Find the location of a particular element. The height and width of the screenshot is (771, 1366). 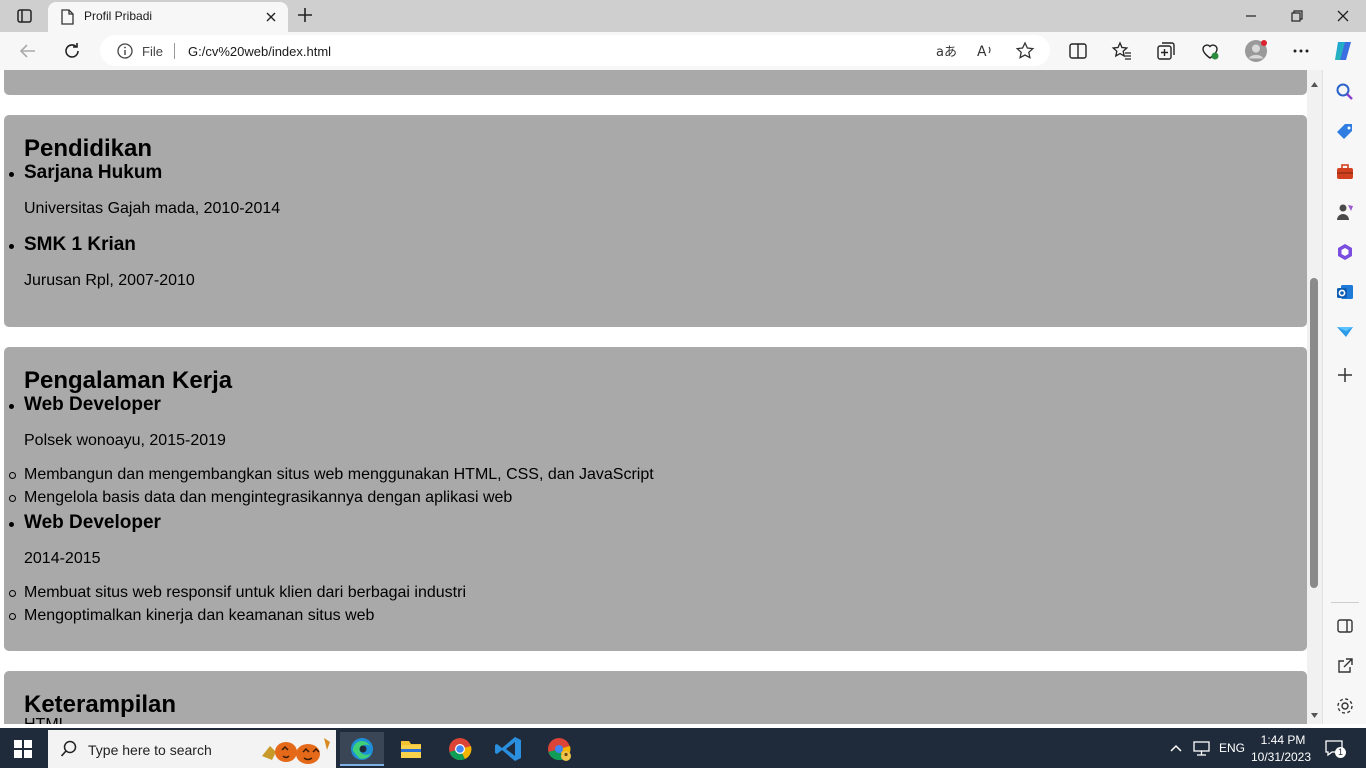

translate-icon: aあ is located at coordinates (945, 51).